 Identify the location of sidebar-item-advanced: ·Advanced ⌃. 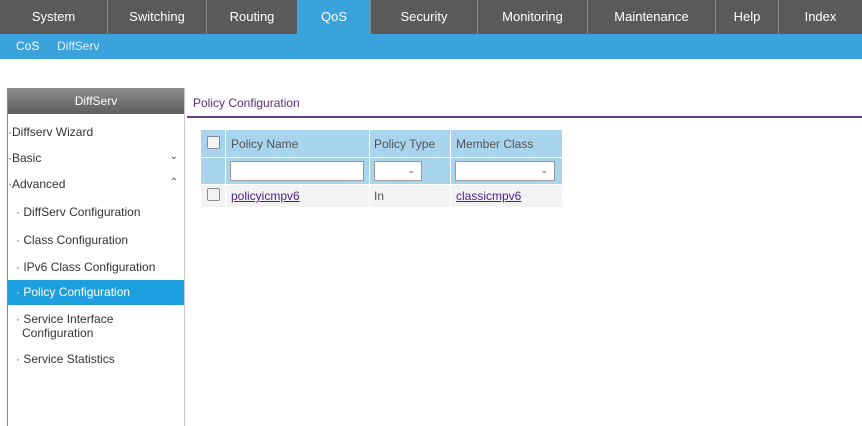
(96, 184).